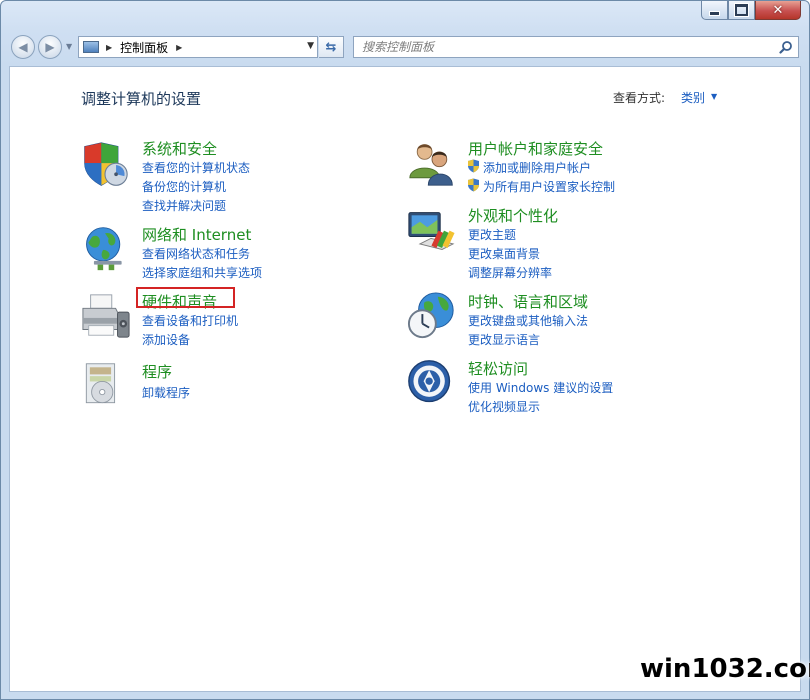 Image resolution: width=810 pixels, height=700 pixels. Describe the element at coordinates (196, 253) in the screenshot. I see `link-view-network-status: 查看网络状态和任务` at that location.